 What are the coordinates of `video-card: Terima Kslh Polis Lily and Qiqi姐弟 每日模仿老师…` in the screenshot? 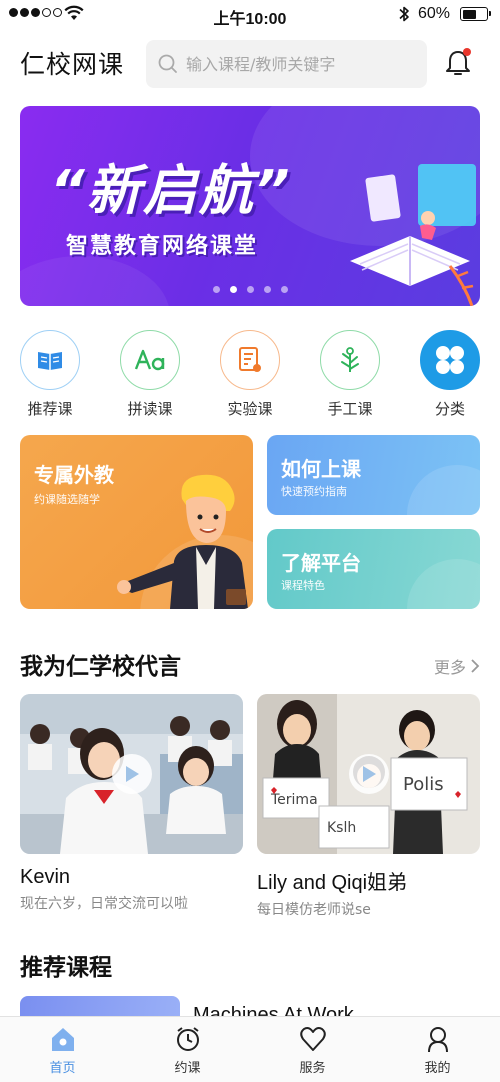 It's located at (368, 806).